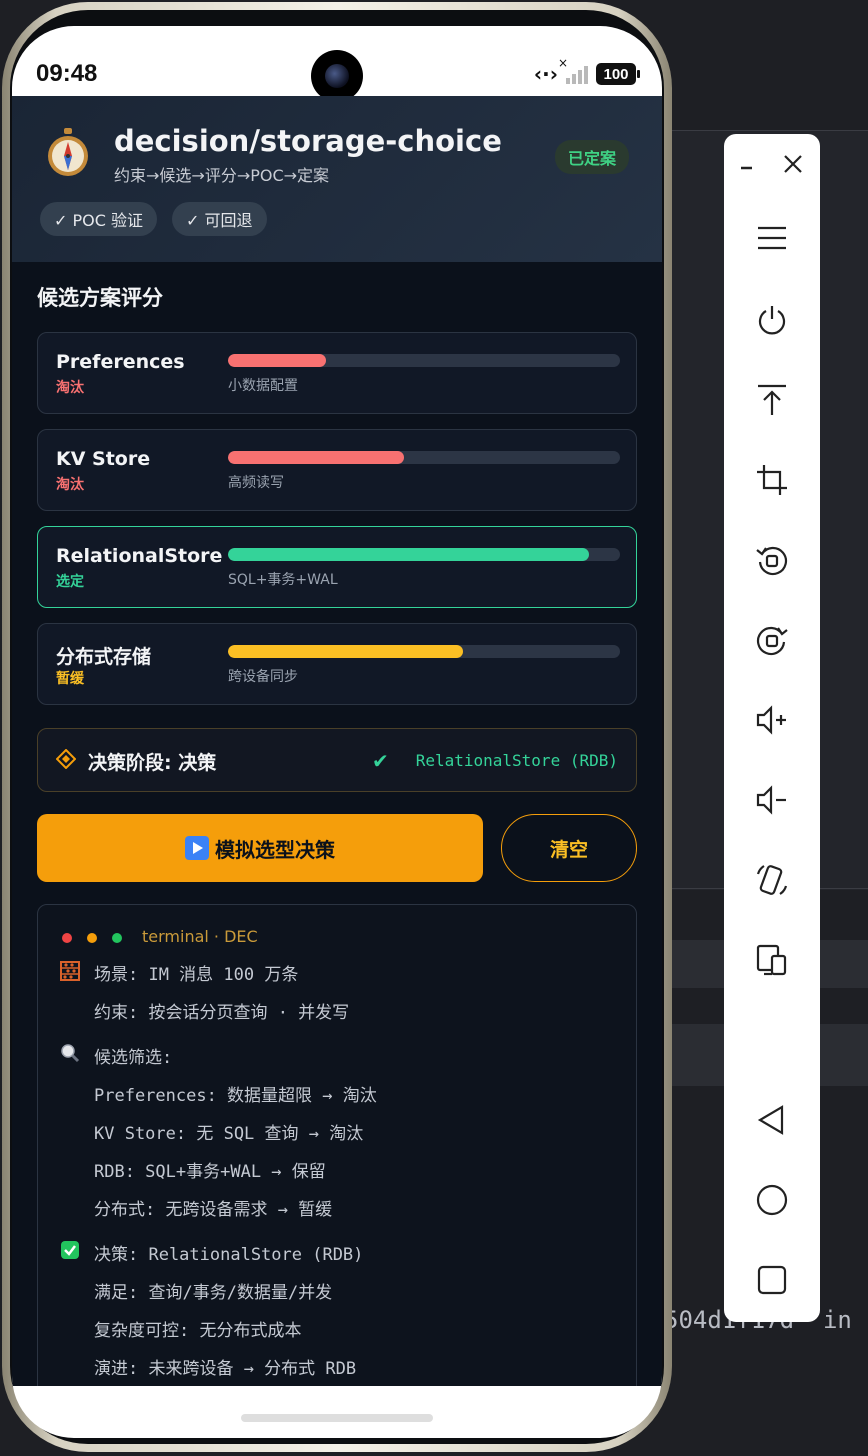  What do you see at coordinates (133, 1058) in the screenshot?
I see `terminal-line: 候选筛选:` at bounding box center [133, 1058].